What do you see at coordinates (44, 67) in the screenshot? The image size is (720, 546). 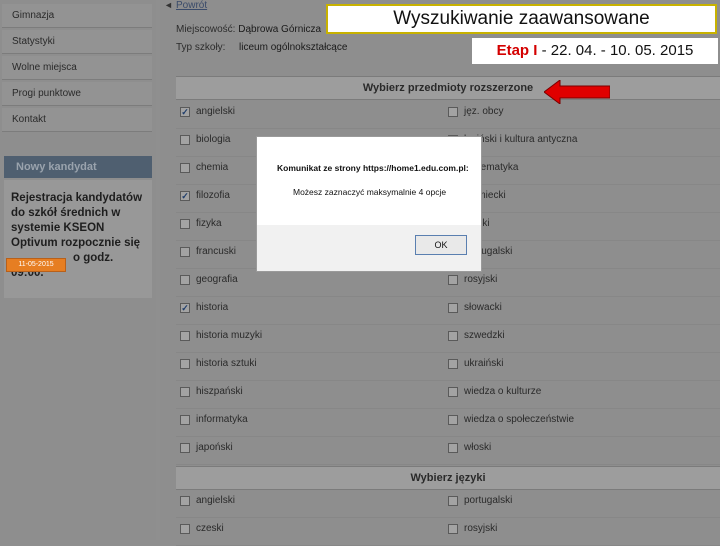 I see `sidebar-item-label: Wolne miejsca` at bounding box center [44, 67].